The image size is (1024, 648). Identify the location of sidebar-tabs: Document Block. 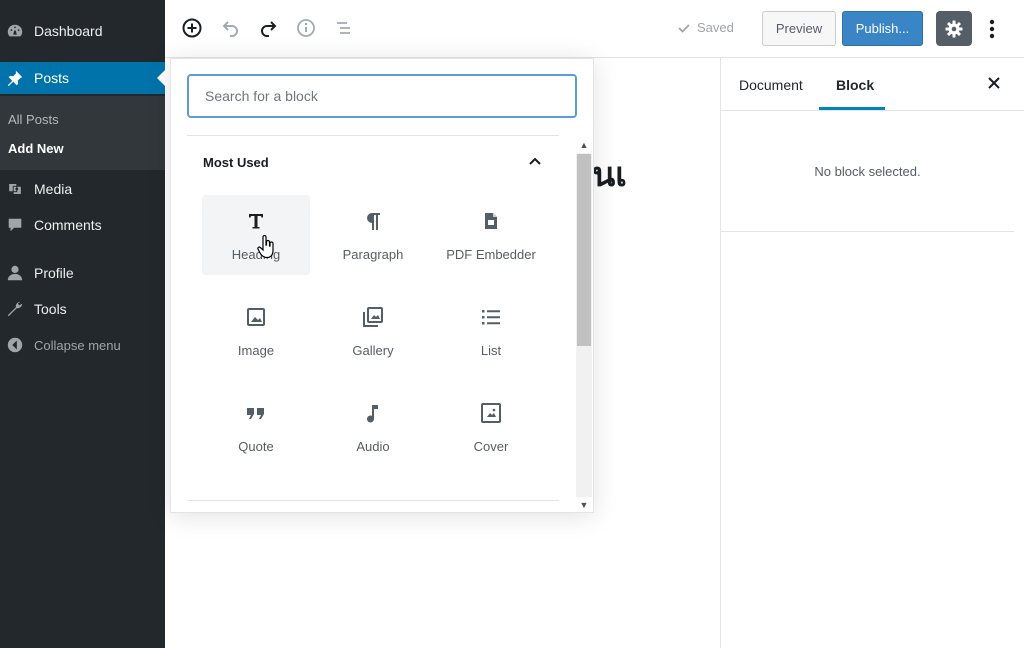
(872, 84).